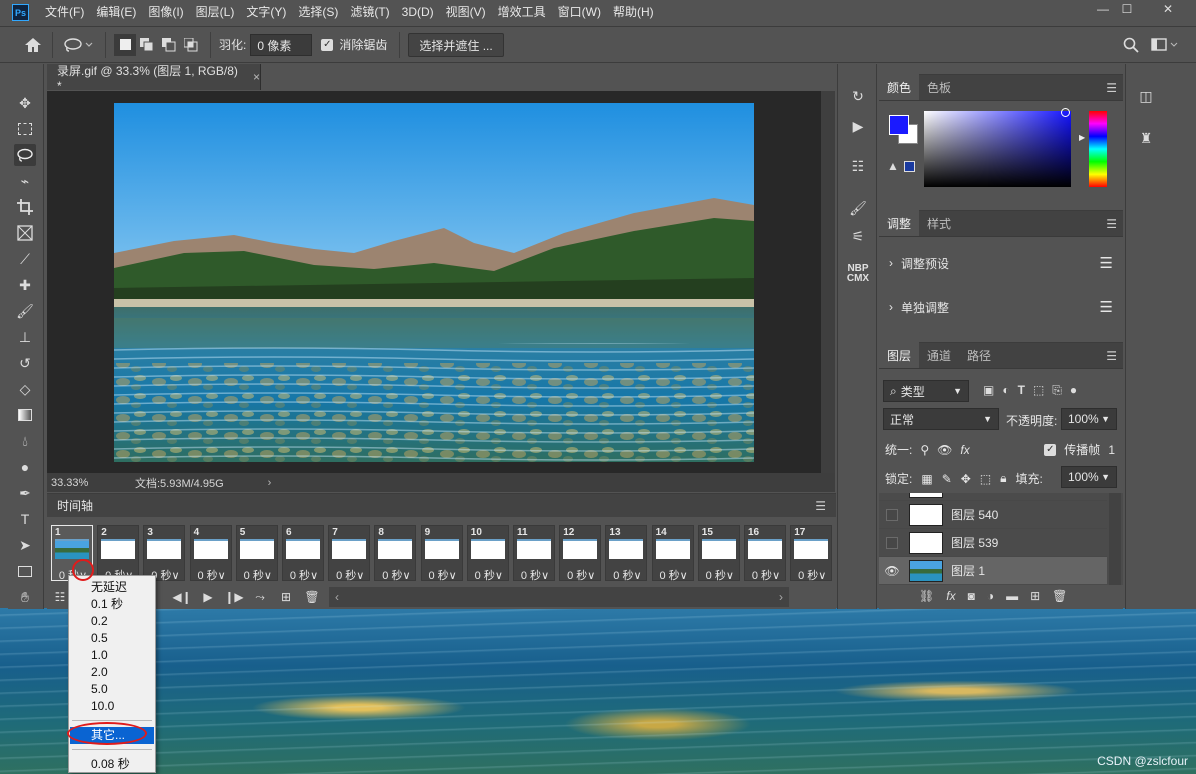 The image size is (1196, 774). What do you see at coordinates (1038, 390) in the screenshot?
I see `shape-filter-icon: ⬚` at bounding box center [1038, 390].